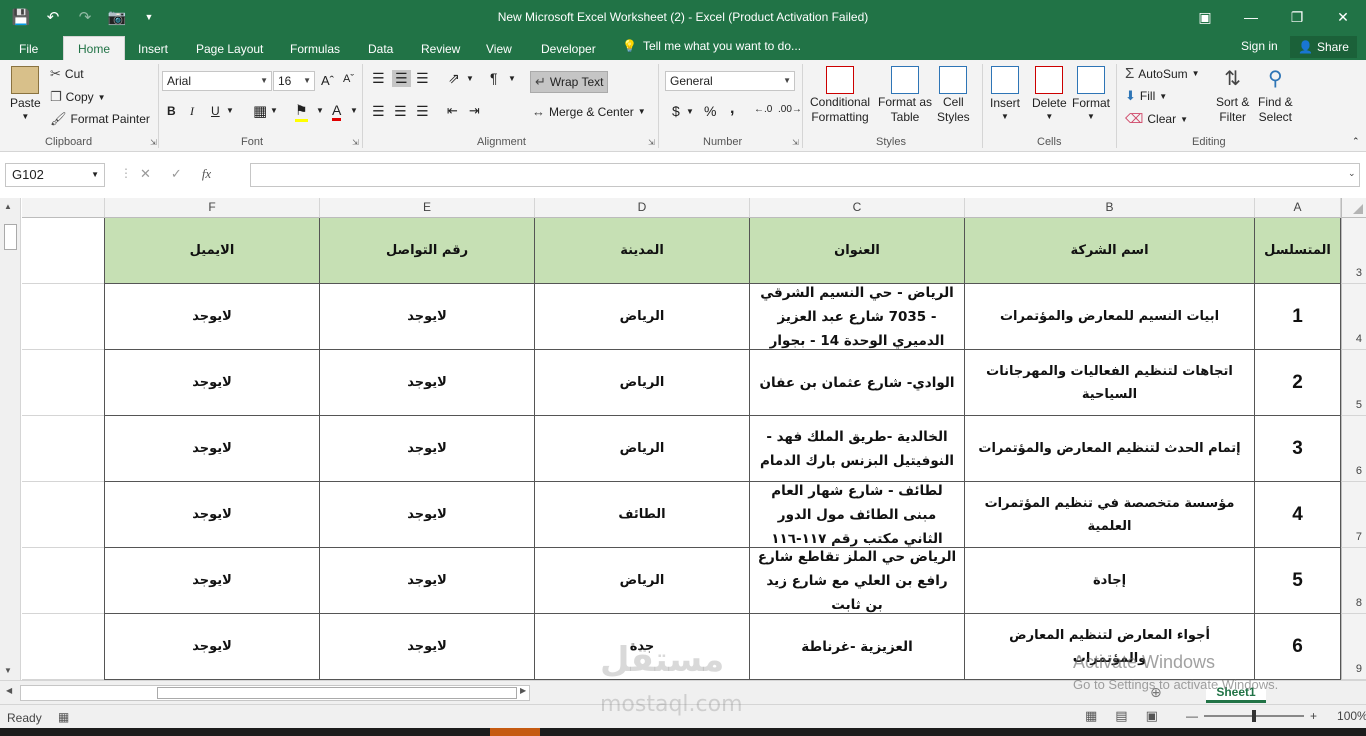 Image resolution: width=1366 pixels, height=736 pixels. Describe the element at coordinates (1121, 716) in the screenshot. I see `page-layout-view-icon: ▤` at that location.